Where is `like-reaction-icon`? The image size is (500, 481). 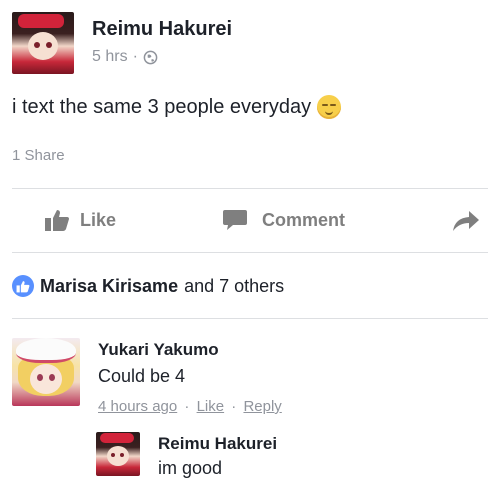 like-reaction-icon is located at coordinates (23, 286).